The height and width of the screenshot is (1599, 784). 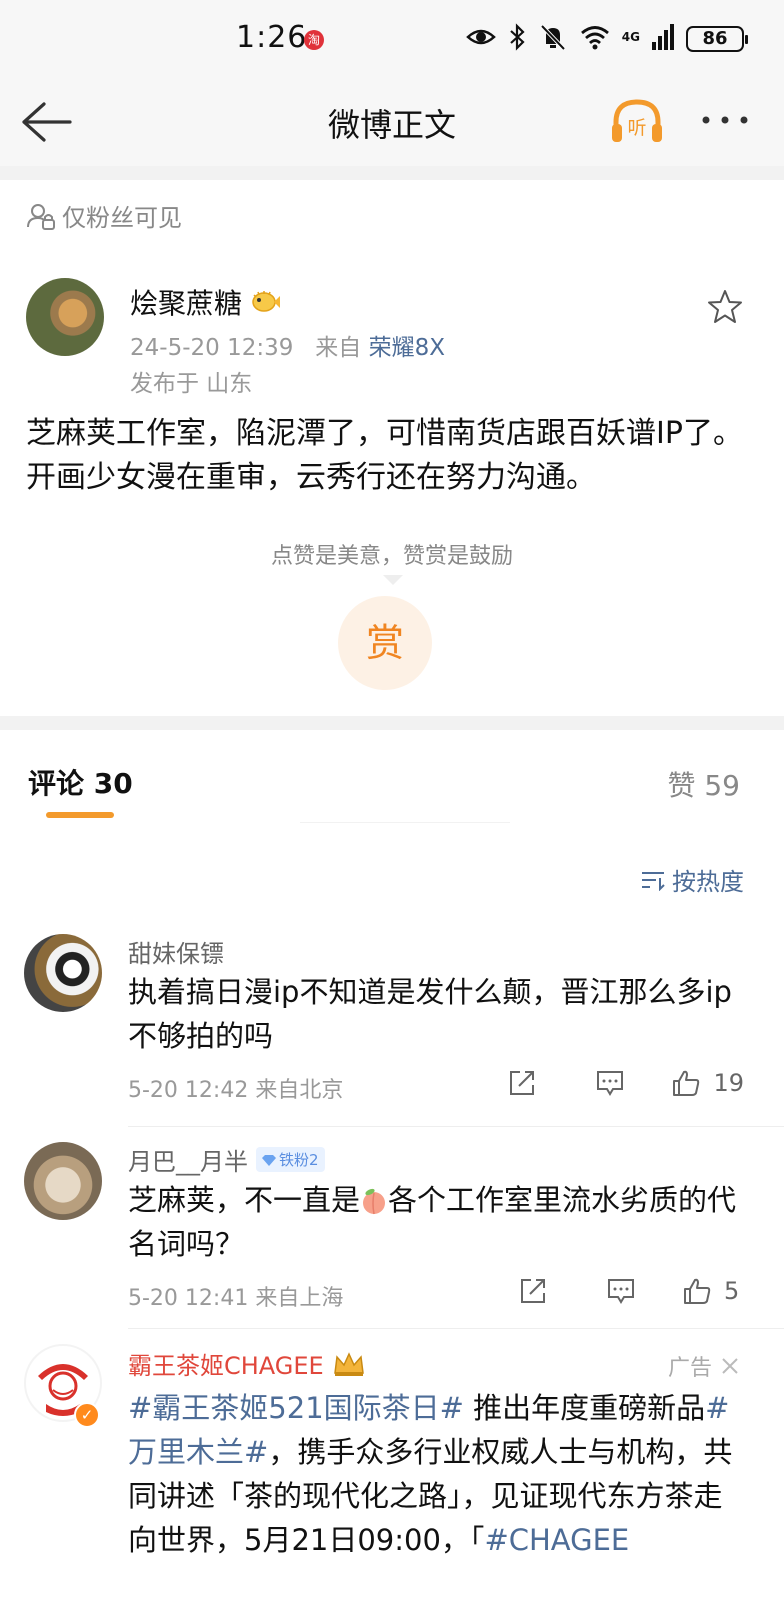 I want to click on like-count: 19, so click(x=728, y=1083).